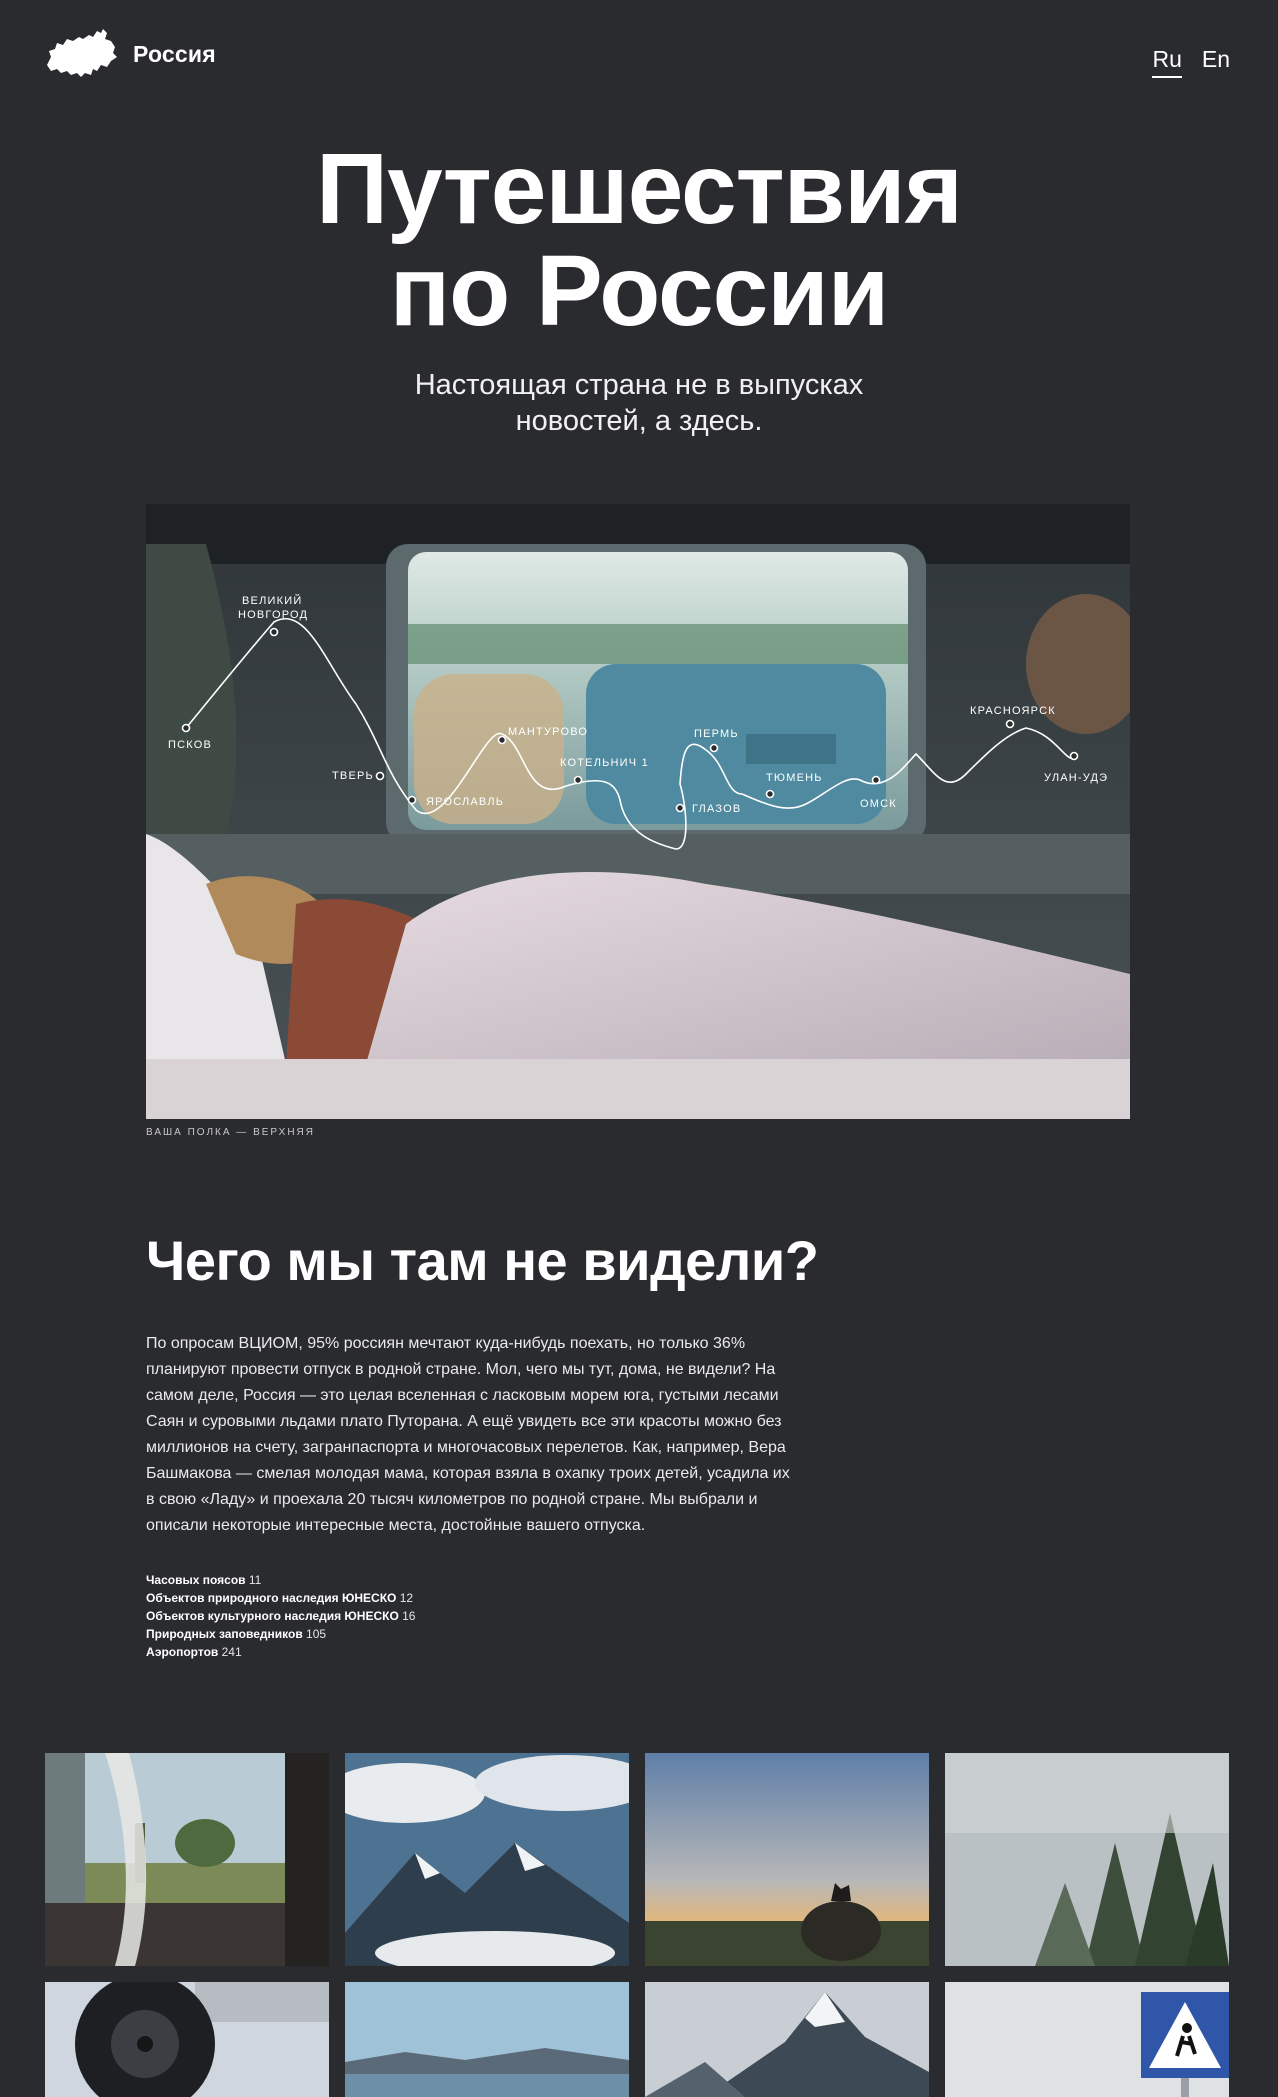 The image size is (1278, 2097). Describe the element at coordinates (714, 748) in the screenshot. I see `stop-marker-perm` at that location.